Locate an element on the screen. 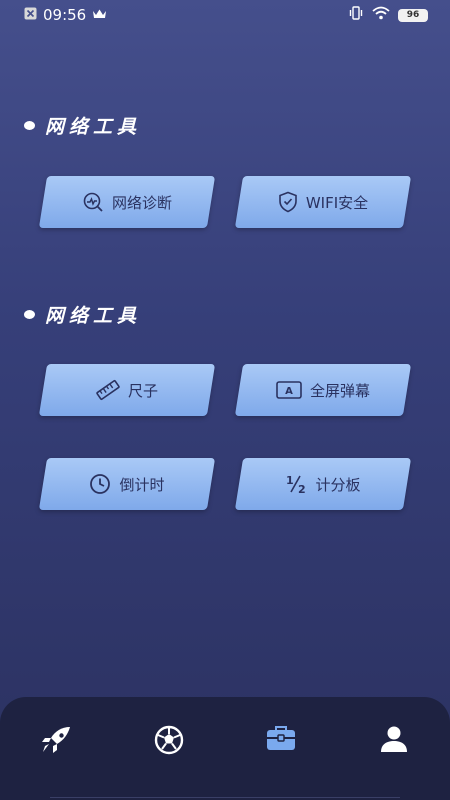 Image resolution: width=450 pixels, height=800 pixels. clock-icon is located at coordinates (100, 484).